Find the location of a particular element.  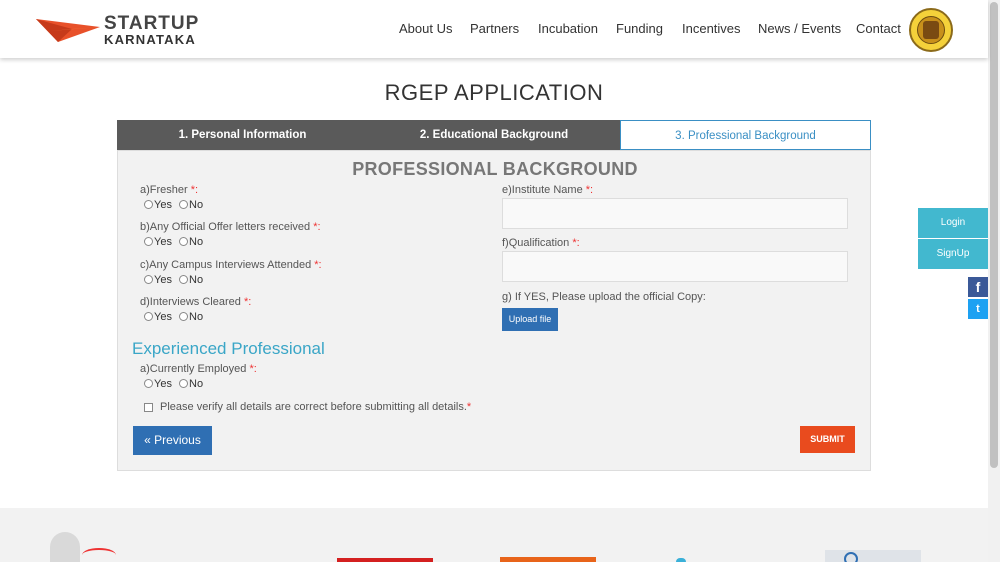

verify-checkbox is located at coordinates (148, 407).